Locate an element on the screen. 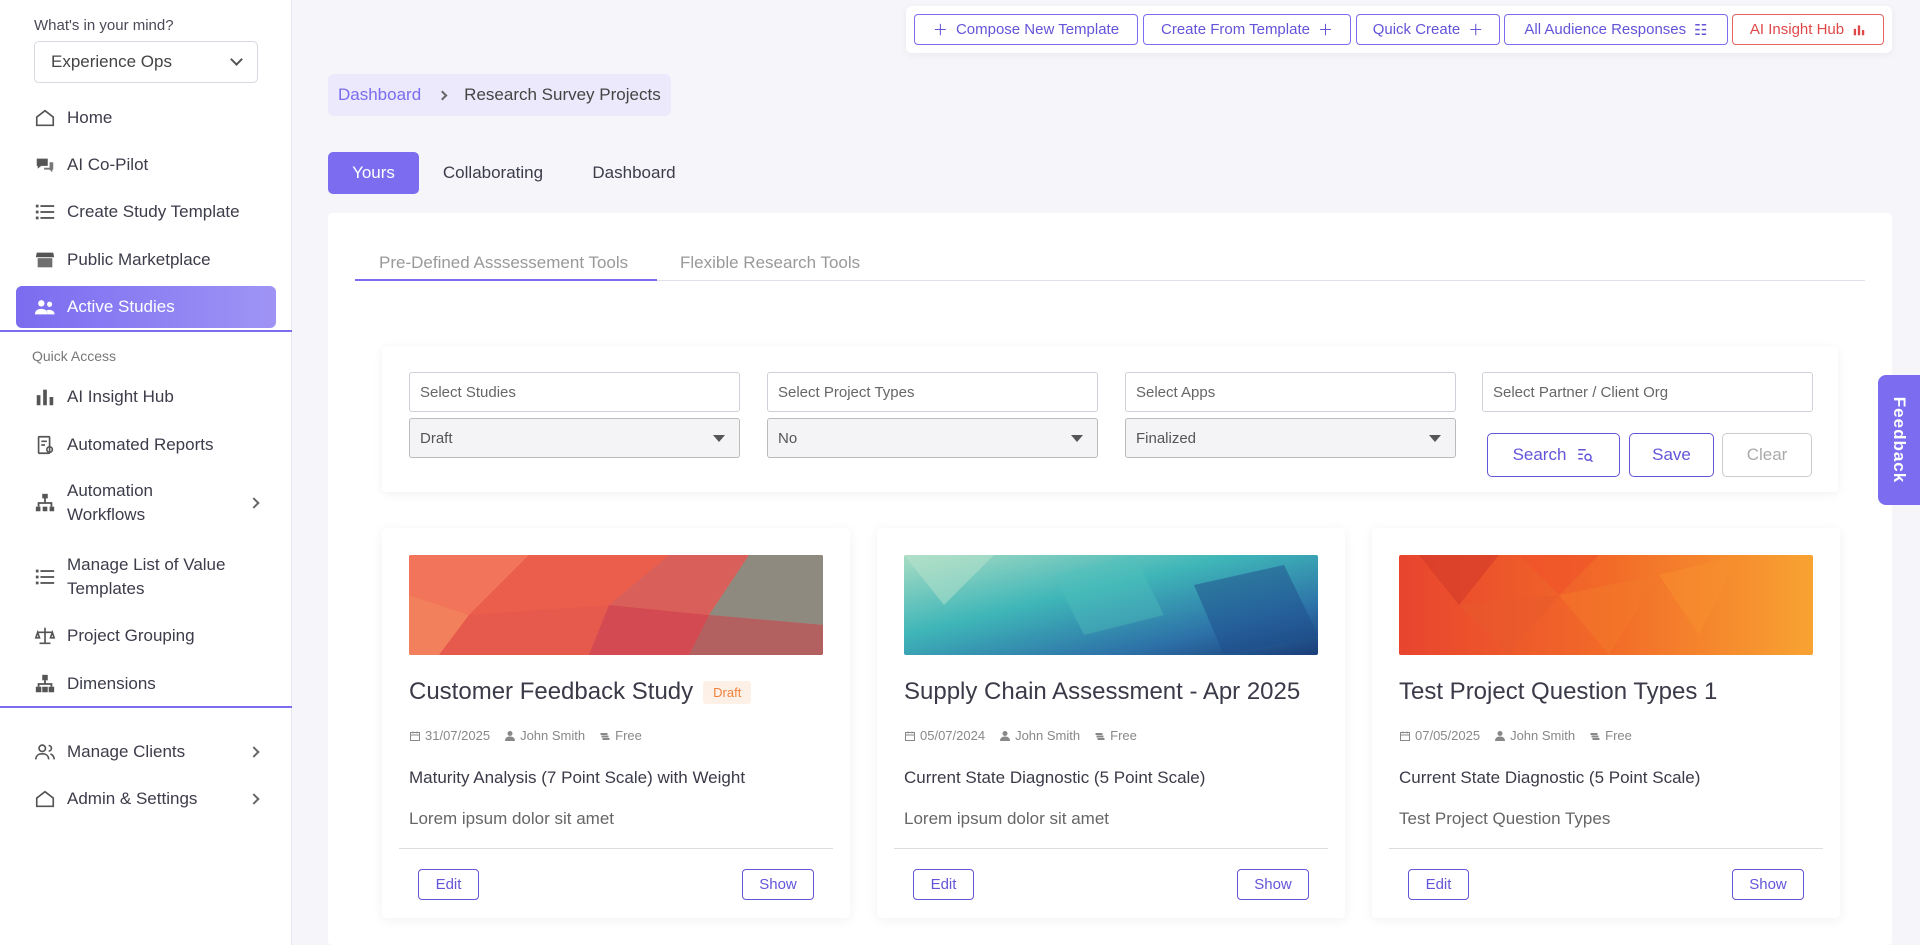  sidebar-item-automated-reports: Automated Reports is located at coordinates (146, 445).